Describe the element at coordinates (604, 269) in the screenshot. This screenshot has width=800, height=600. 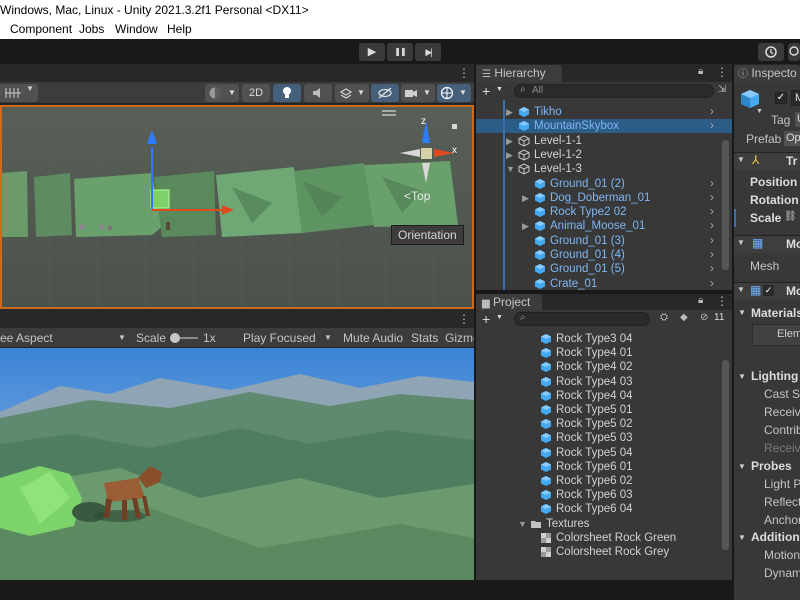
I see `hierarchy-row: Ground_01 (5) ›` at that location.